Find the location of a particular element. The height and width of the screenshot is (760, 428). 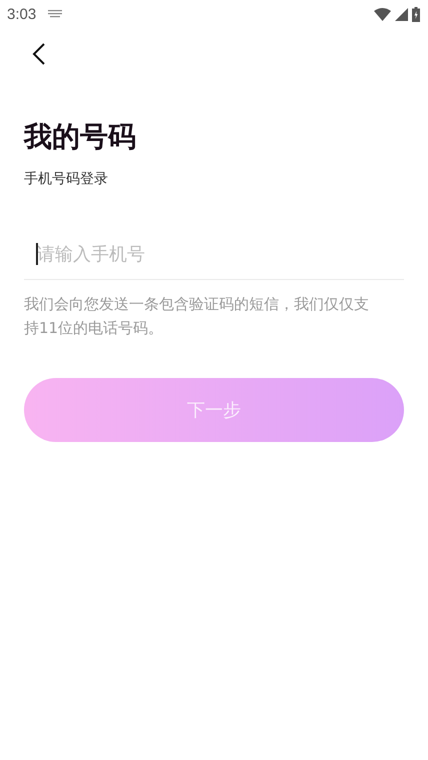

keyboard-icon is located at coordinates (55, 14).